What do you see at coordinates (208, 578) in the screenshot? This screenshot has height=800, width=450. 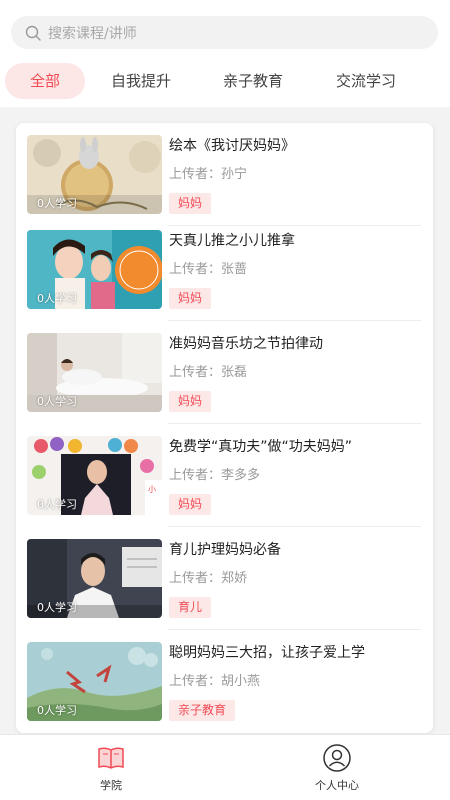 I see `course-uploader: 上传者：郑娇` at bounding box center [208, 578].